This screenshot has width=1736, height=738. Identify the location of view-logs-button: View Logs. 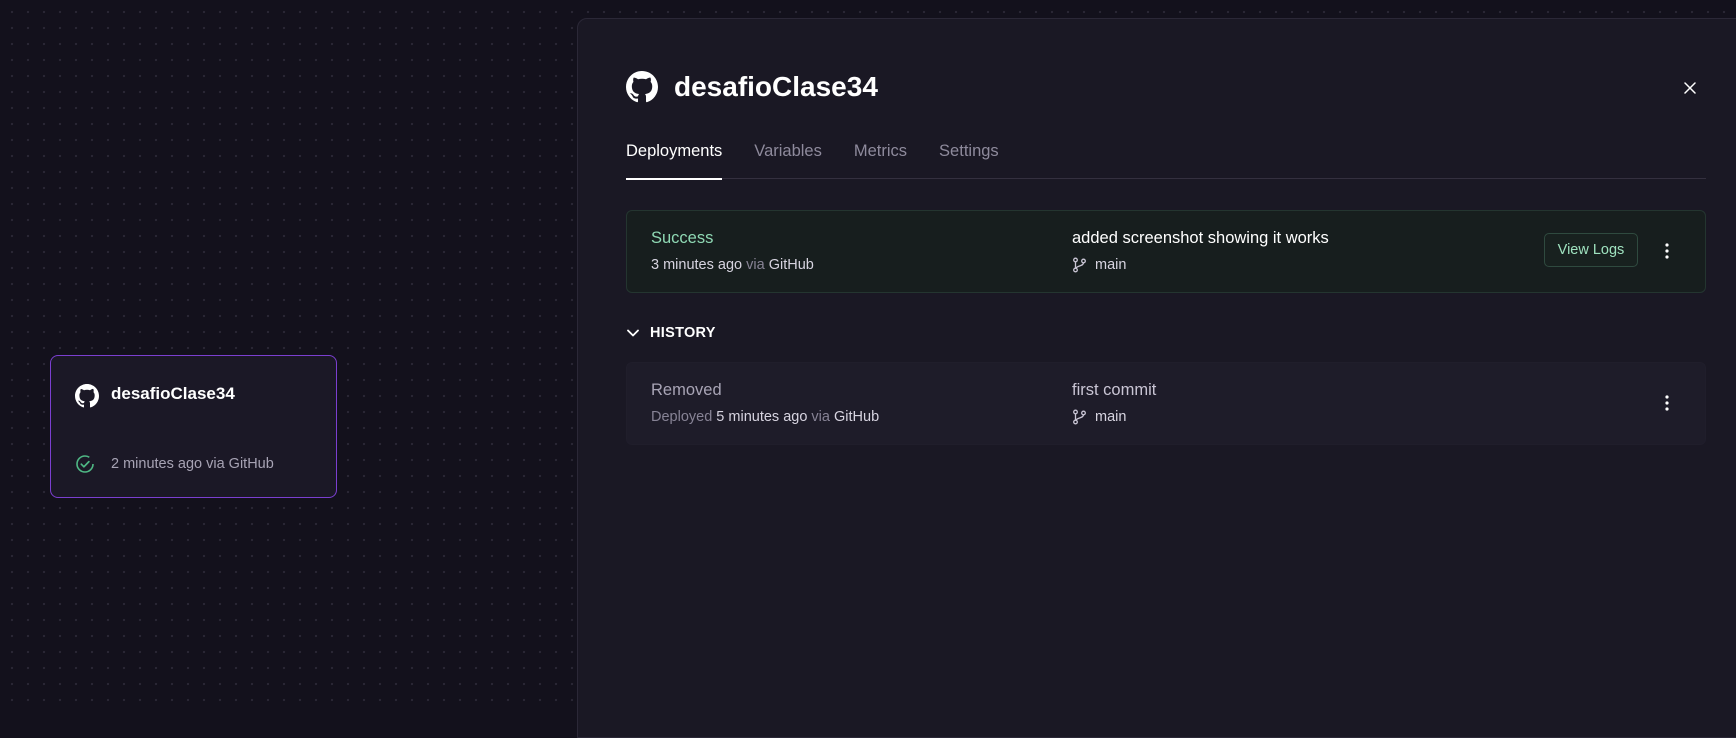
(1591, 250).